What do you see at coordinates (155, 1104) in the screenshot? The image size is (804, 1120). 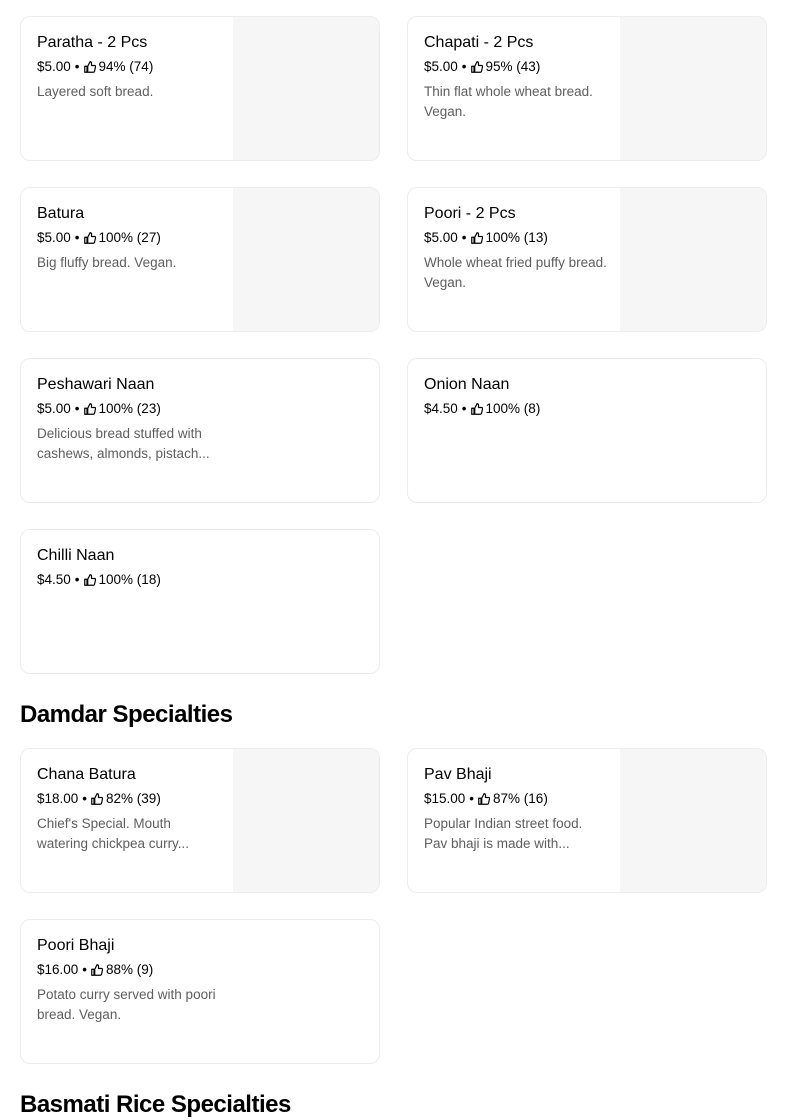 I see `section-title: Basmati Rice Specialties` at bounding box center [155, 1104].